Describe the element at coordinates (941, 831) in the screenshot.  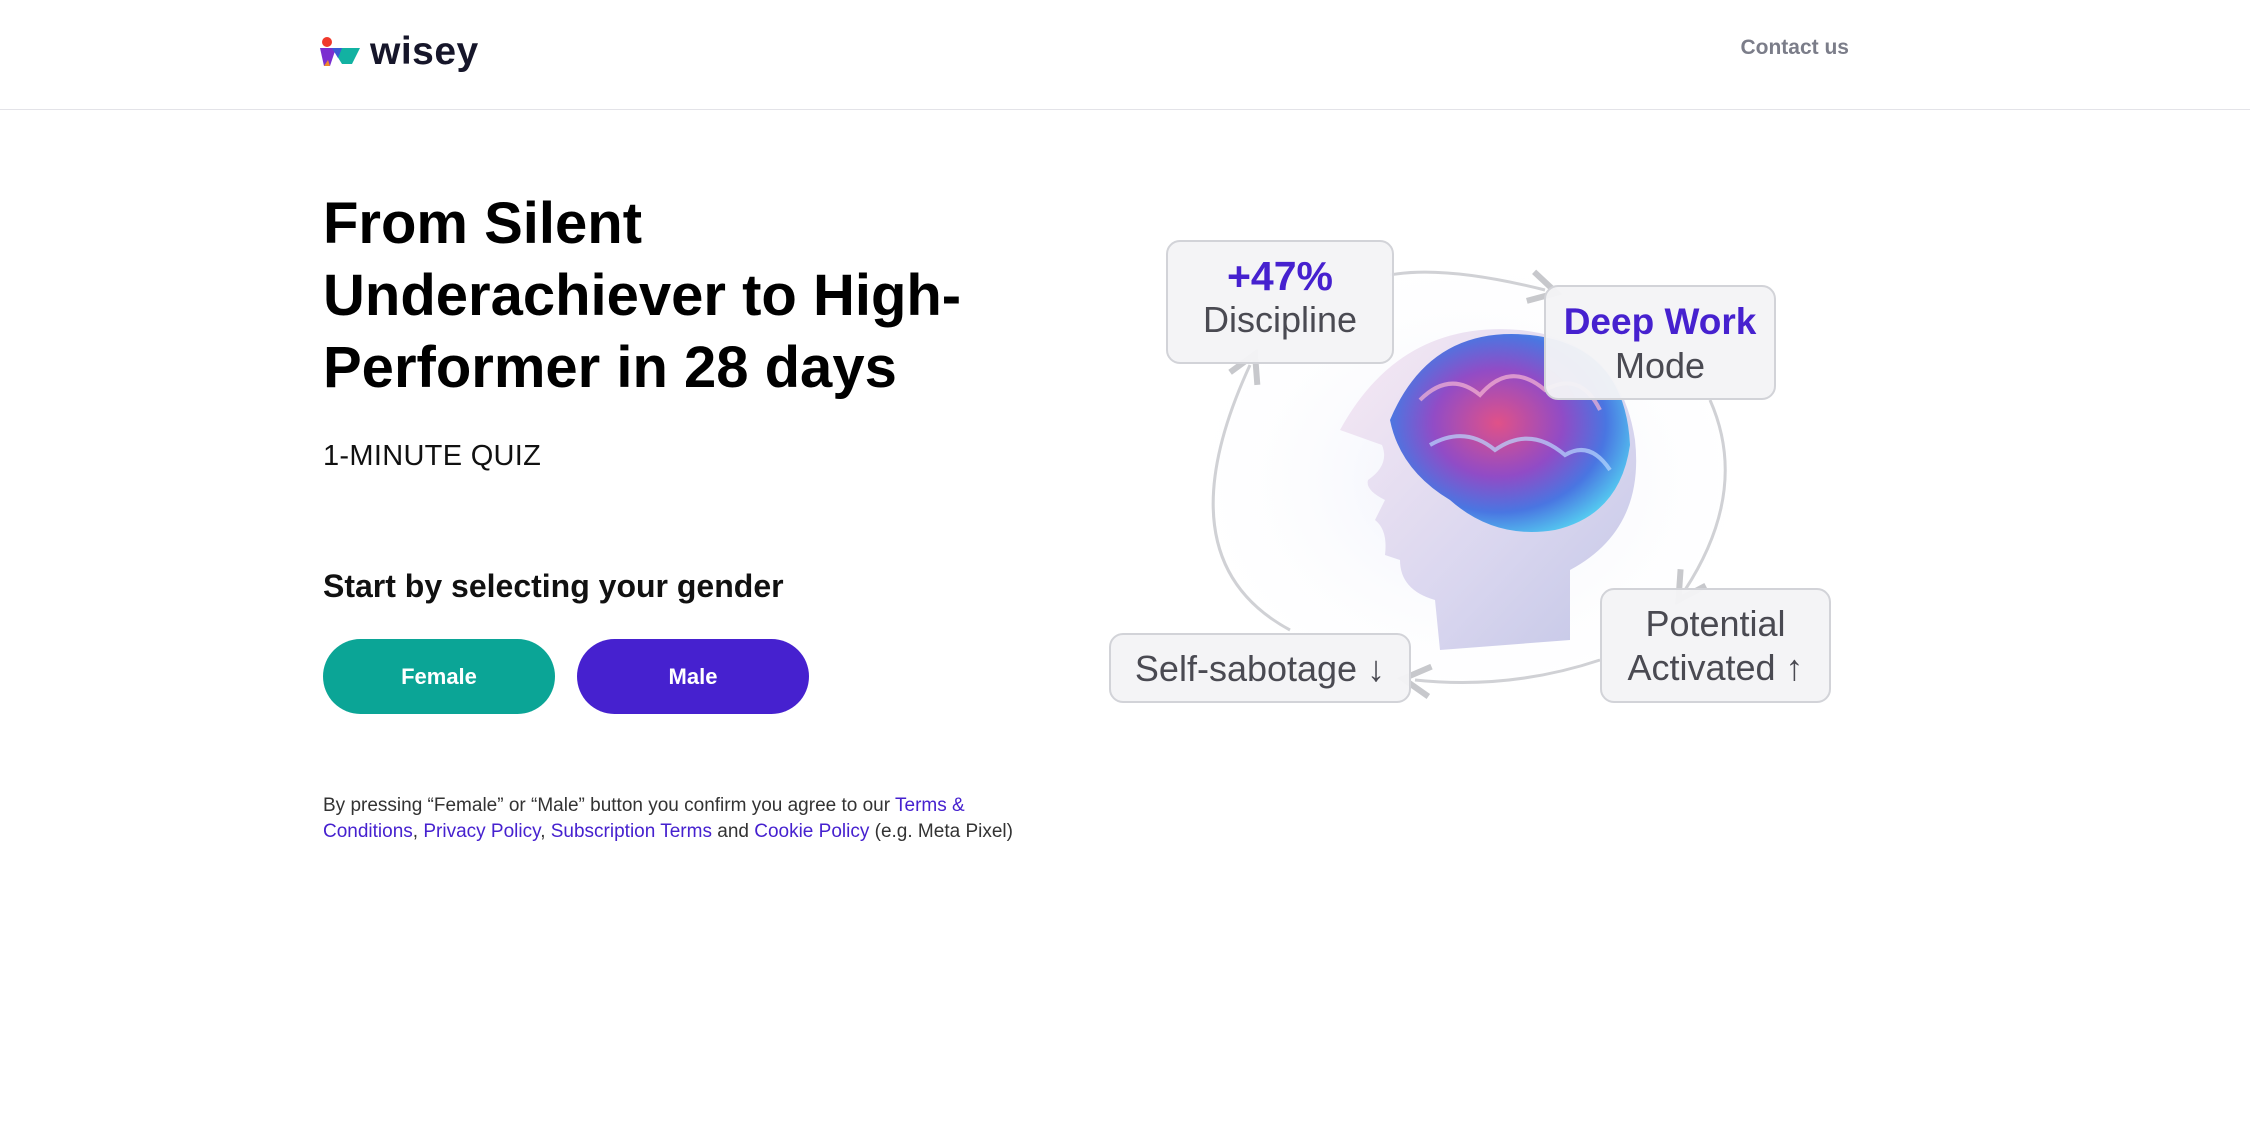
I see `disclaimer-suffix: (e.g. Meta Pixel)` at that location.